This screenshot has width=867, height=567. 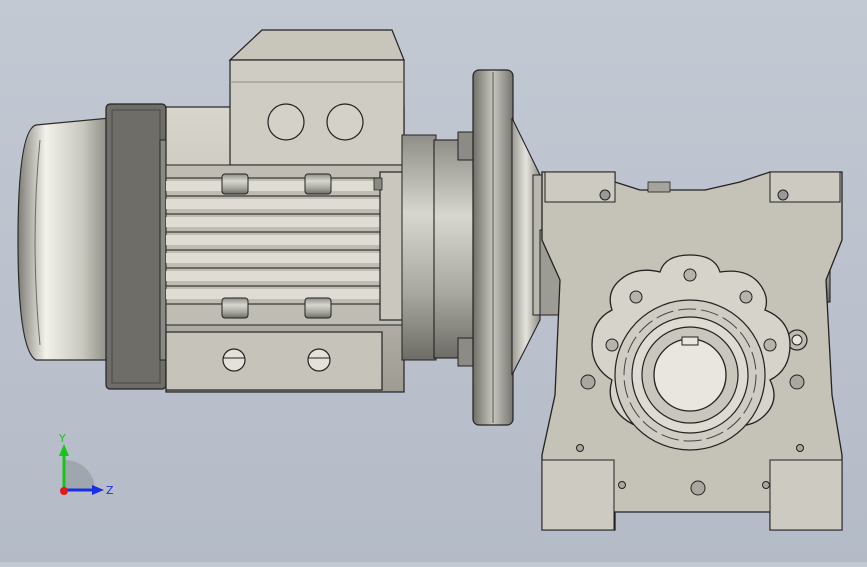 I want to click on x-axis-dot, so click(x=64, y=491).